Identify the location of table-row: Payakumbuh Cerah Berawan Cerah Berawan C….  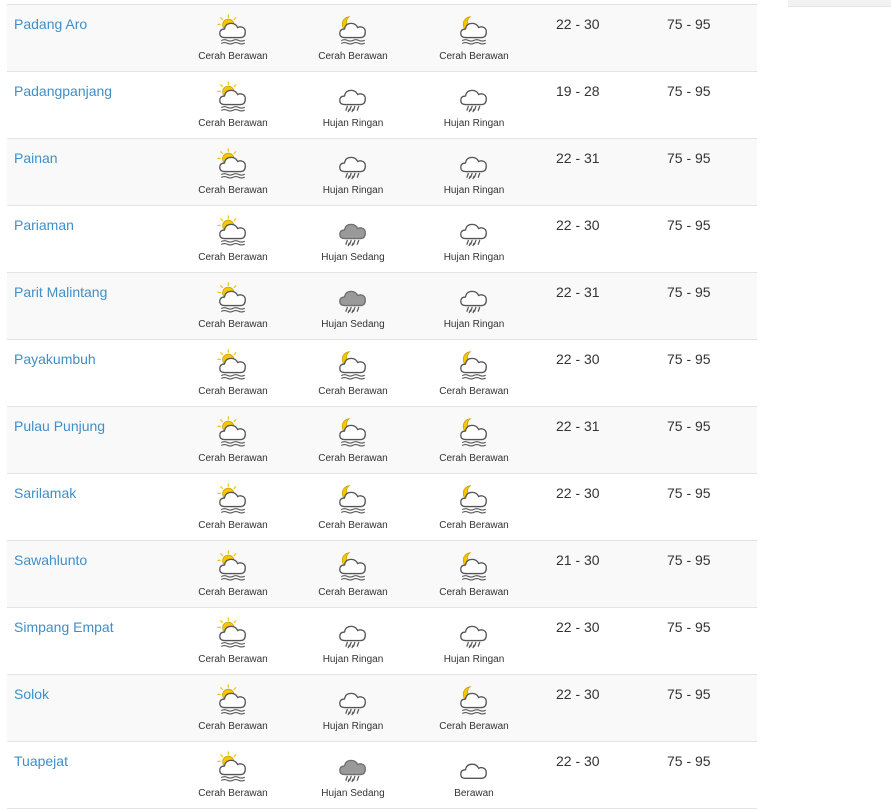
(382, 373).